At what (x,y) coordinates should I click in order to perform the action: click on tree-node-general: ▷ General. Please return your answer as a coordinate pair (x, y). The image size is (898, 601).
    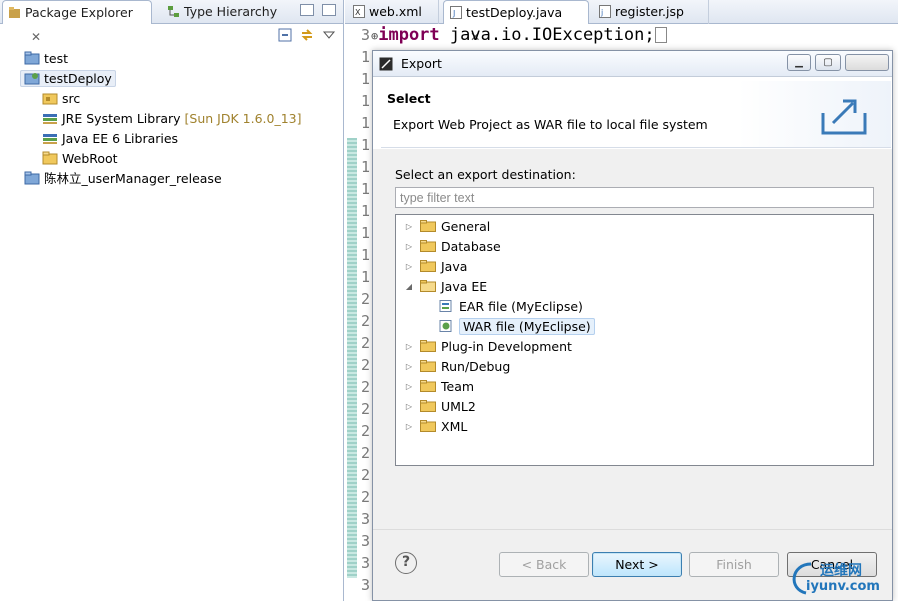
    Looking at the image, I should click on (447, 227).